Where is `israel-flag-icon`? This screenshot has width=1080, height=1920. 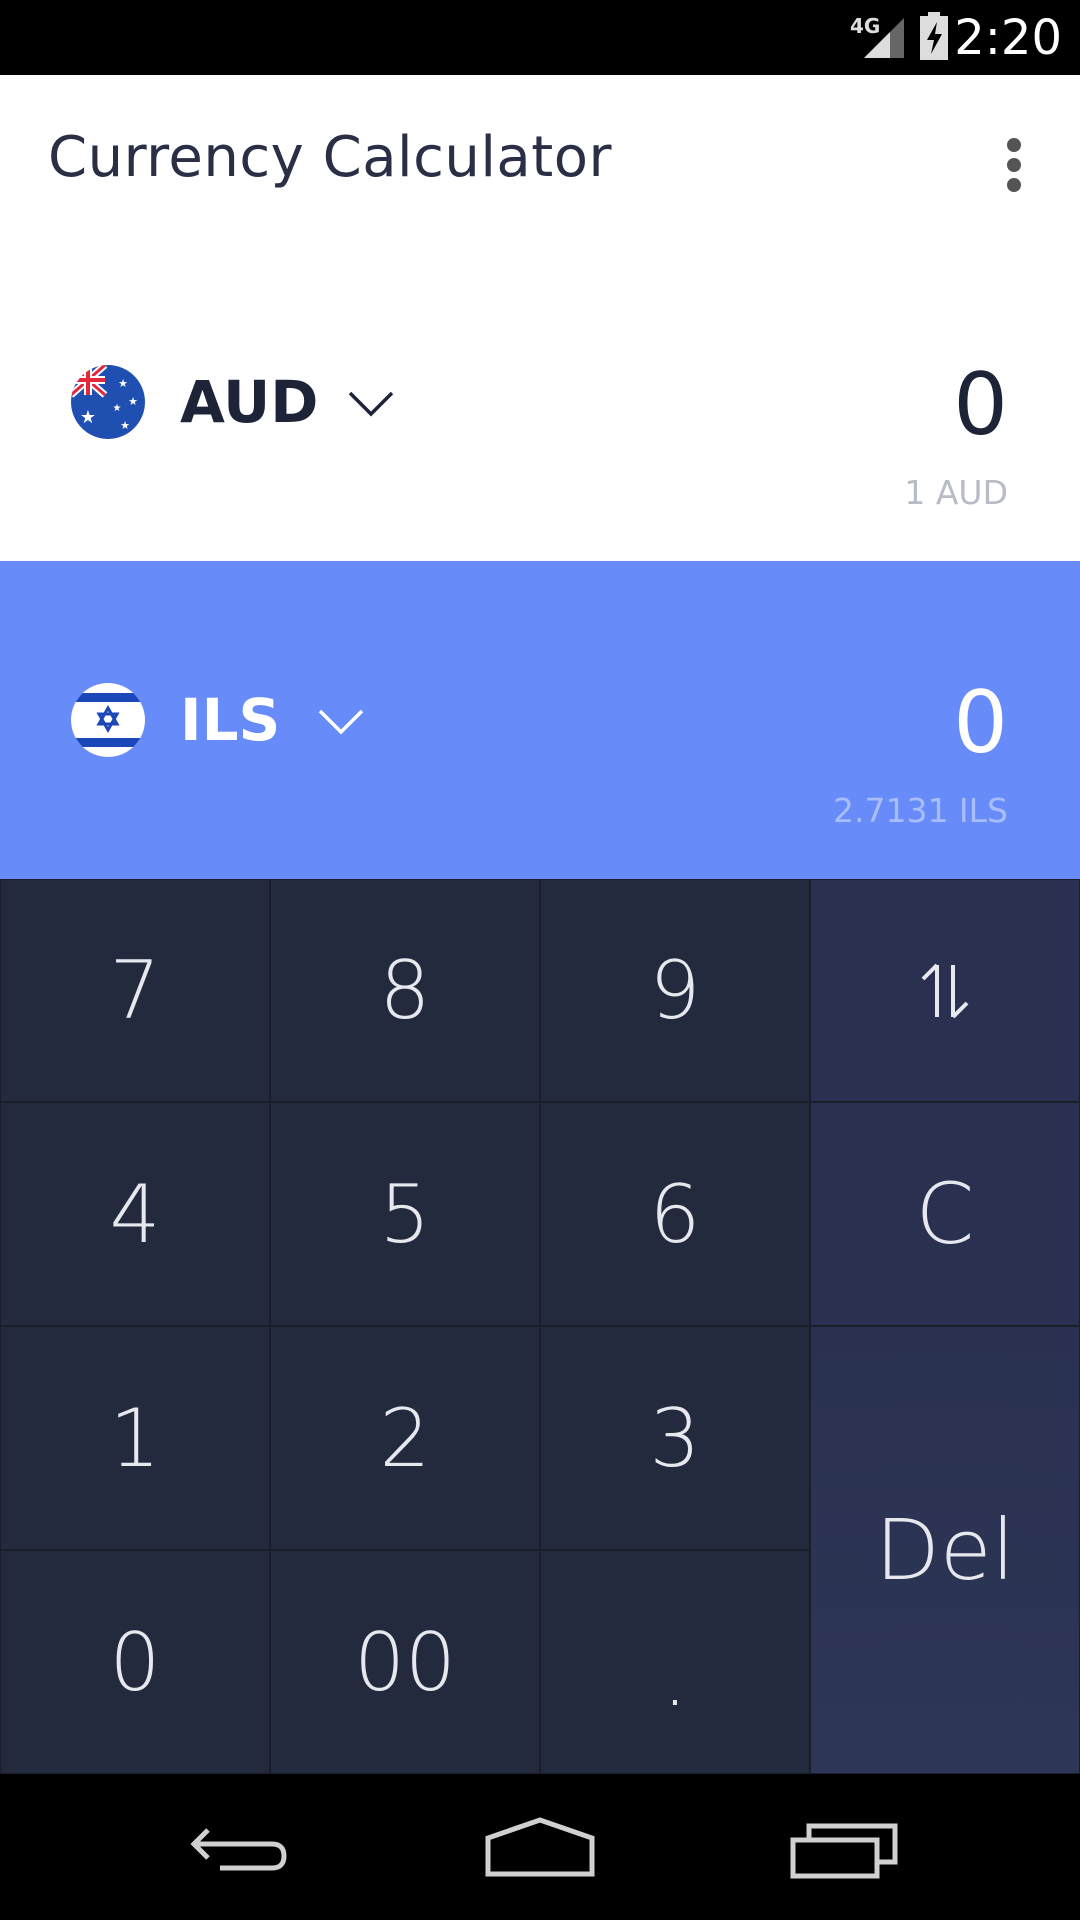
israel-flag-icon is located at coordinates (108, 720).